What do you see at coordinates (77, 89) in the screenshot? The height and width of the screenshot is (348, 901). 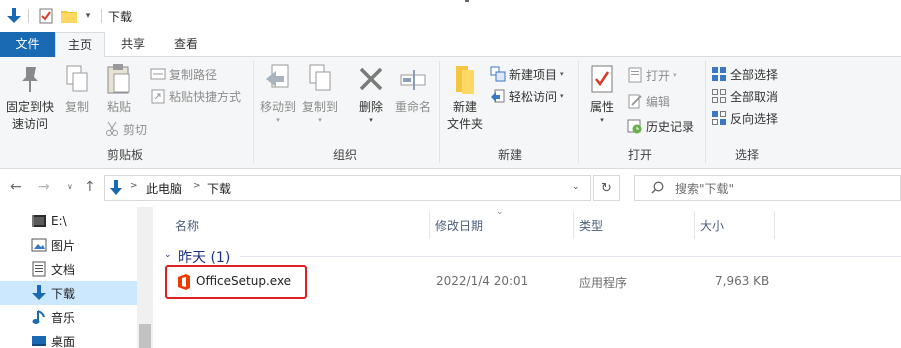 I see `copy-button: 复制` at bounding box center [77, 89].